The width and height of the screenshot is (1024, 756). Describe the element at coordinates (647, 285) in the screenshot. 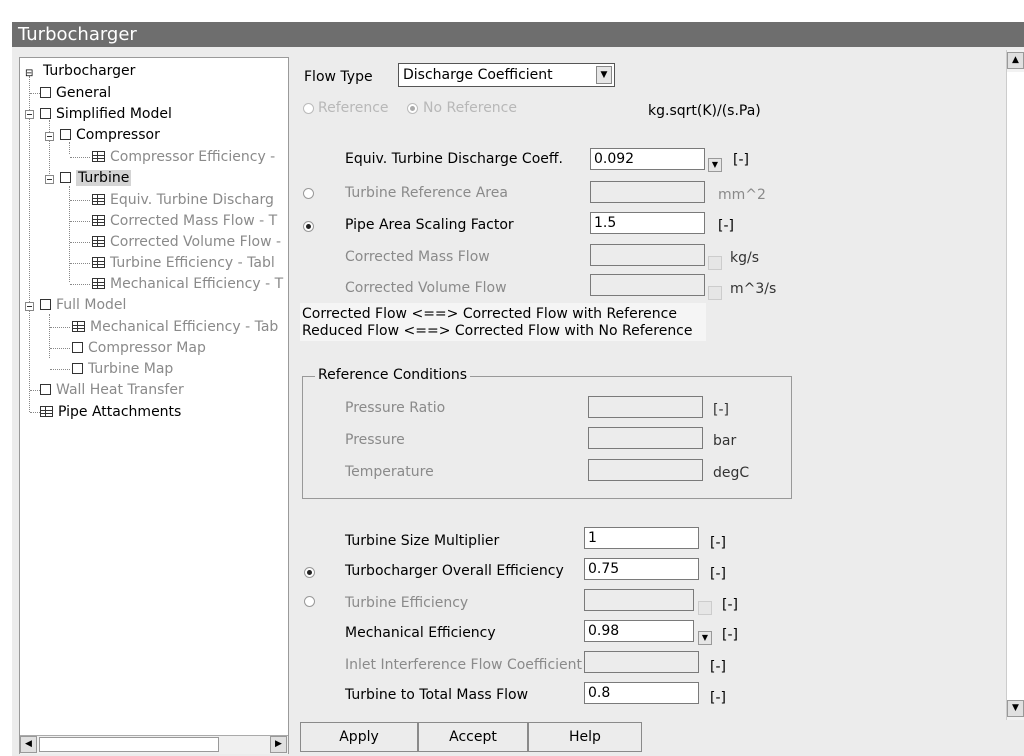

I see `corrected-volume-flow-field` at that location.